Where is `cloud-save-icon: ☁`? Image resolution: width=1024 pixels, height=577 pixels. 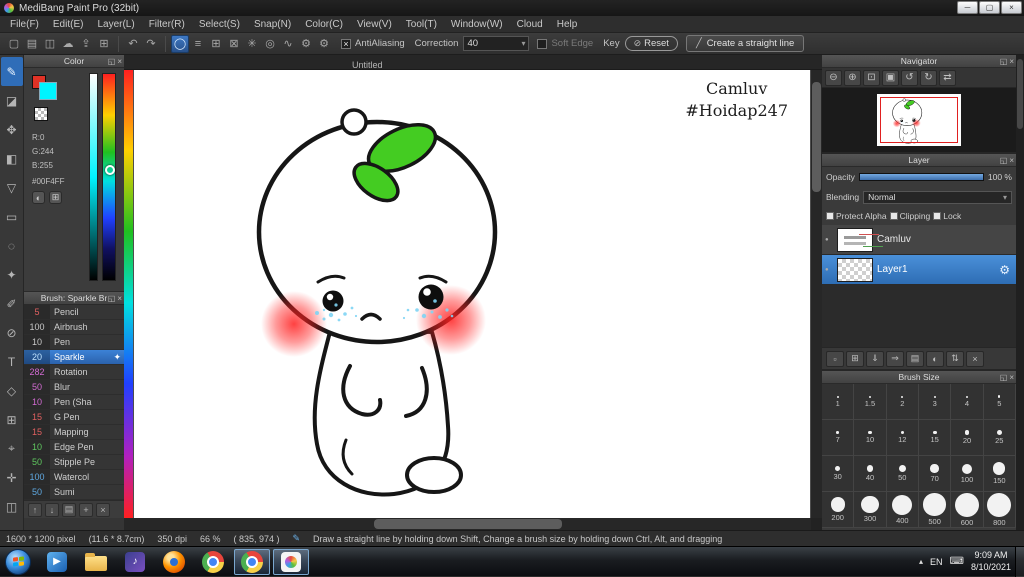 cloud-save-icon: ☁ is located at coordinates (68, 44).